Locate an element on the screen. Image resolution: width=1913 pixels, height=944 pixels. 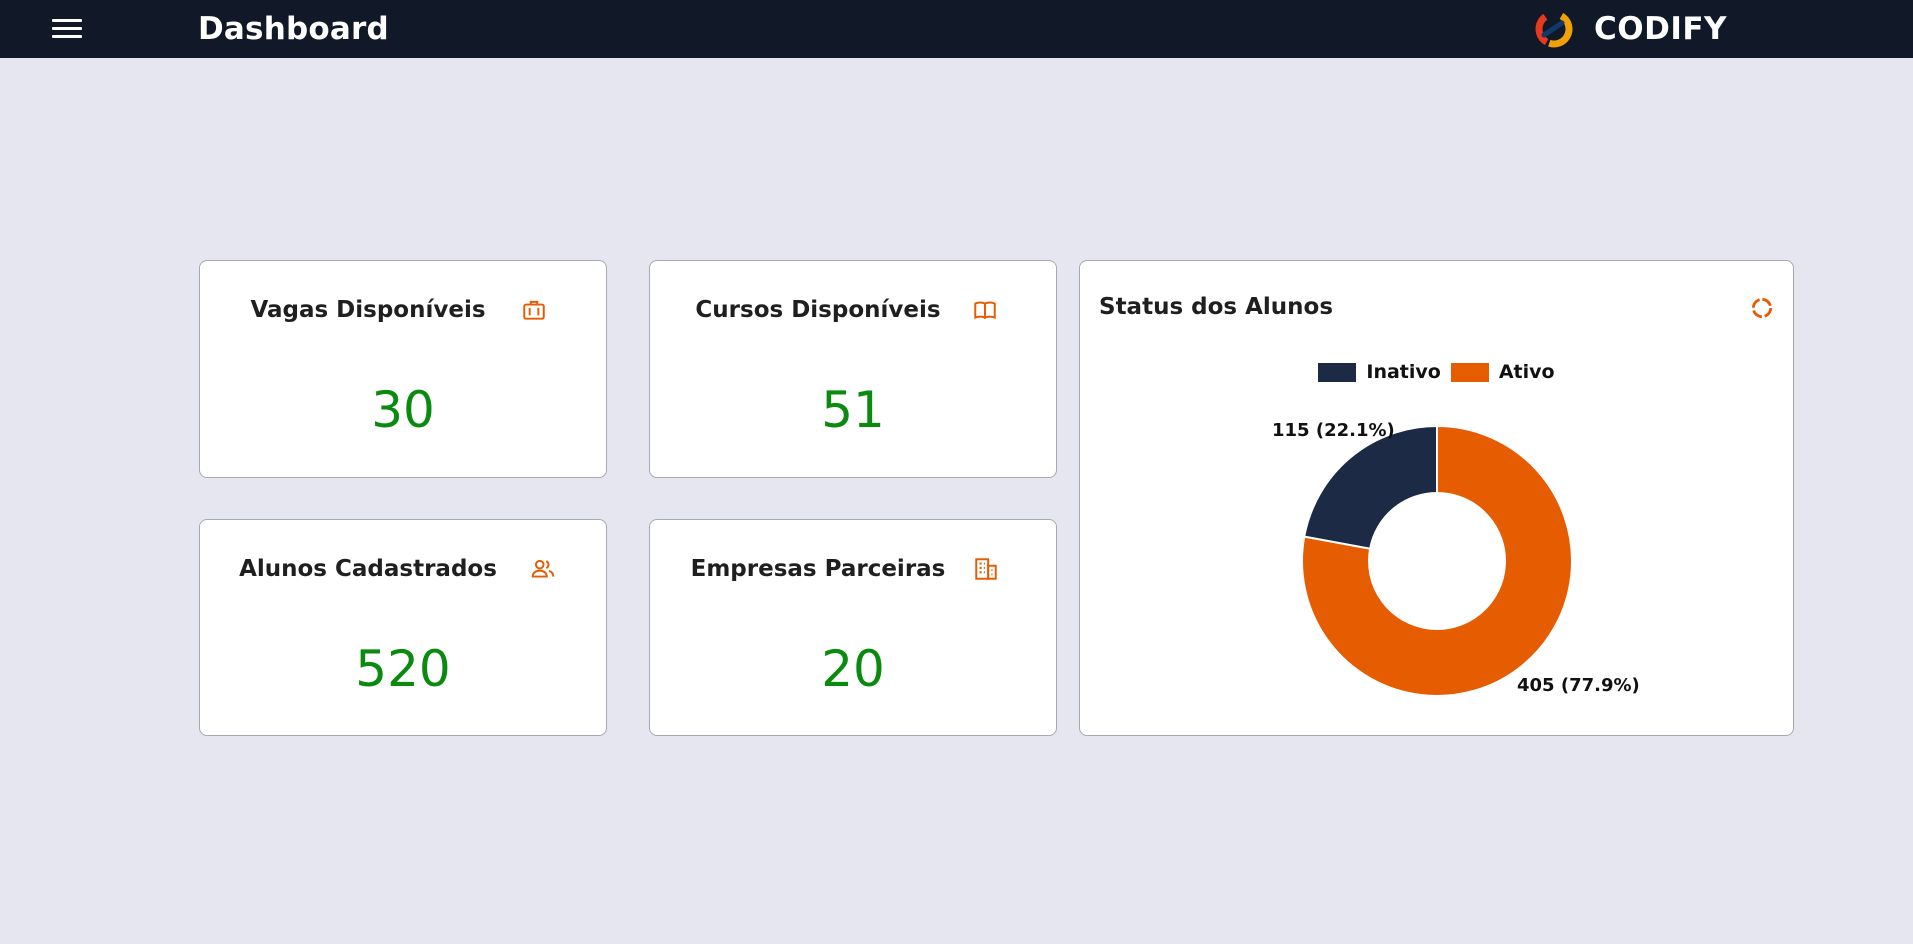
card-value: 520 is located at coordinates (403, 669).